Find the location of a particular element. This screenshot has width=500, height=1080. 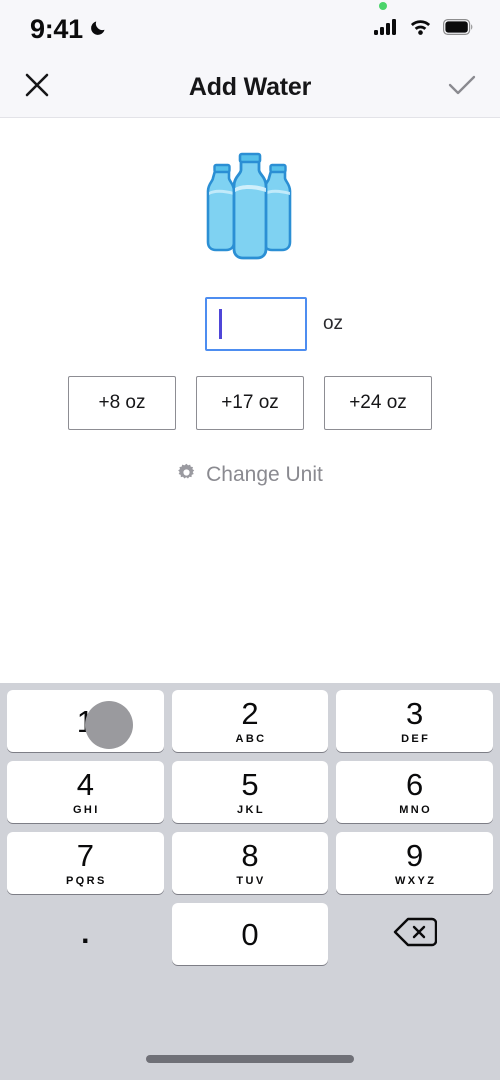

key-letters: DEF is located at coordinates (416, 738).